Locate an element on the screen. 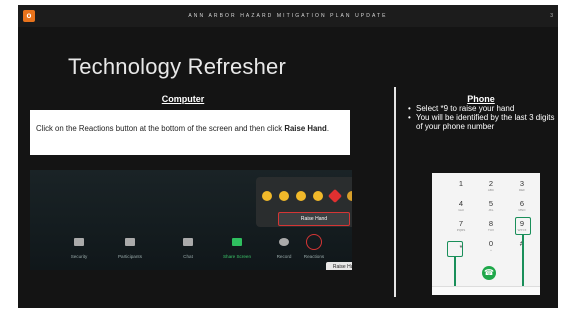  key-letters: MNO is located at coordinates (522, 210).